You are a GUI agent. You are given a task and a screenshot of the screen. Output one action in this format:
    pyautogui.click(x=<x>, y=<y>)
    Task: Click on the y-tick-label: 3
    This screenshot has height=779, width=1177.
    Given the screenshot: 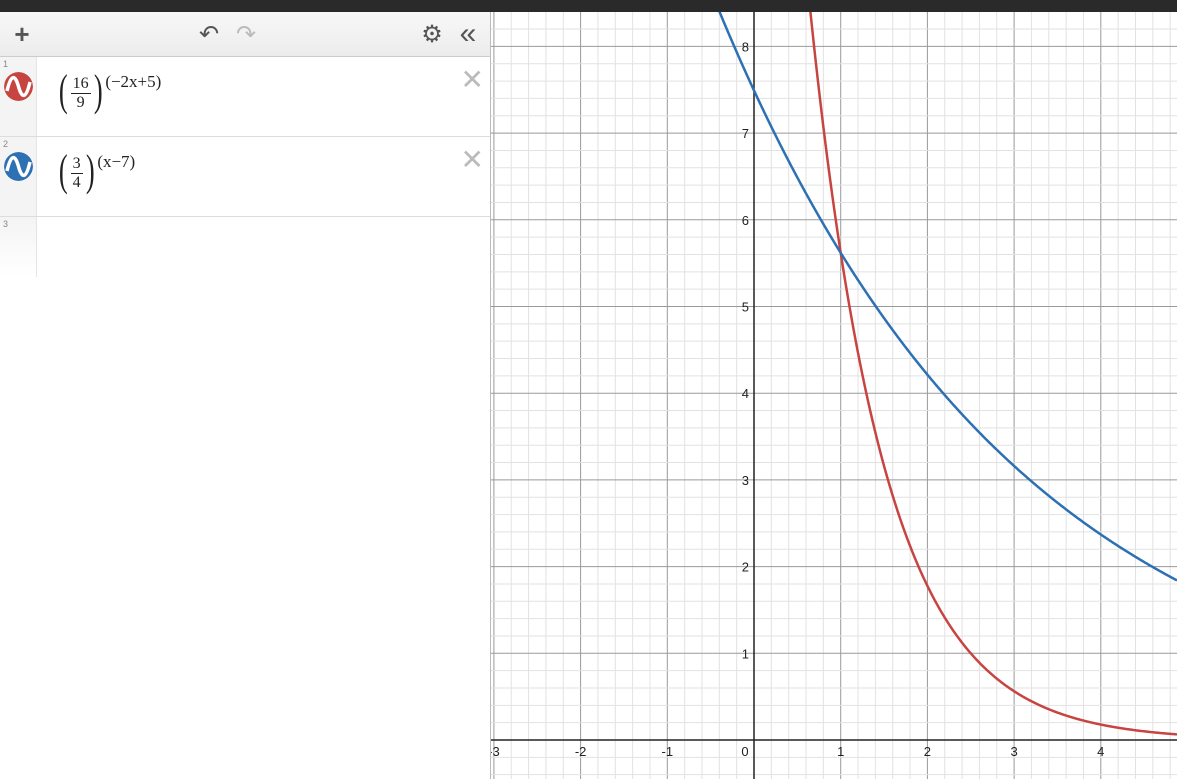 What is the action you would take?
    pyautogui.click(x=745, y=480)
    